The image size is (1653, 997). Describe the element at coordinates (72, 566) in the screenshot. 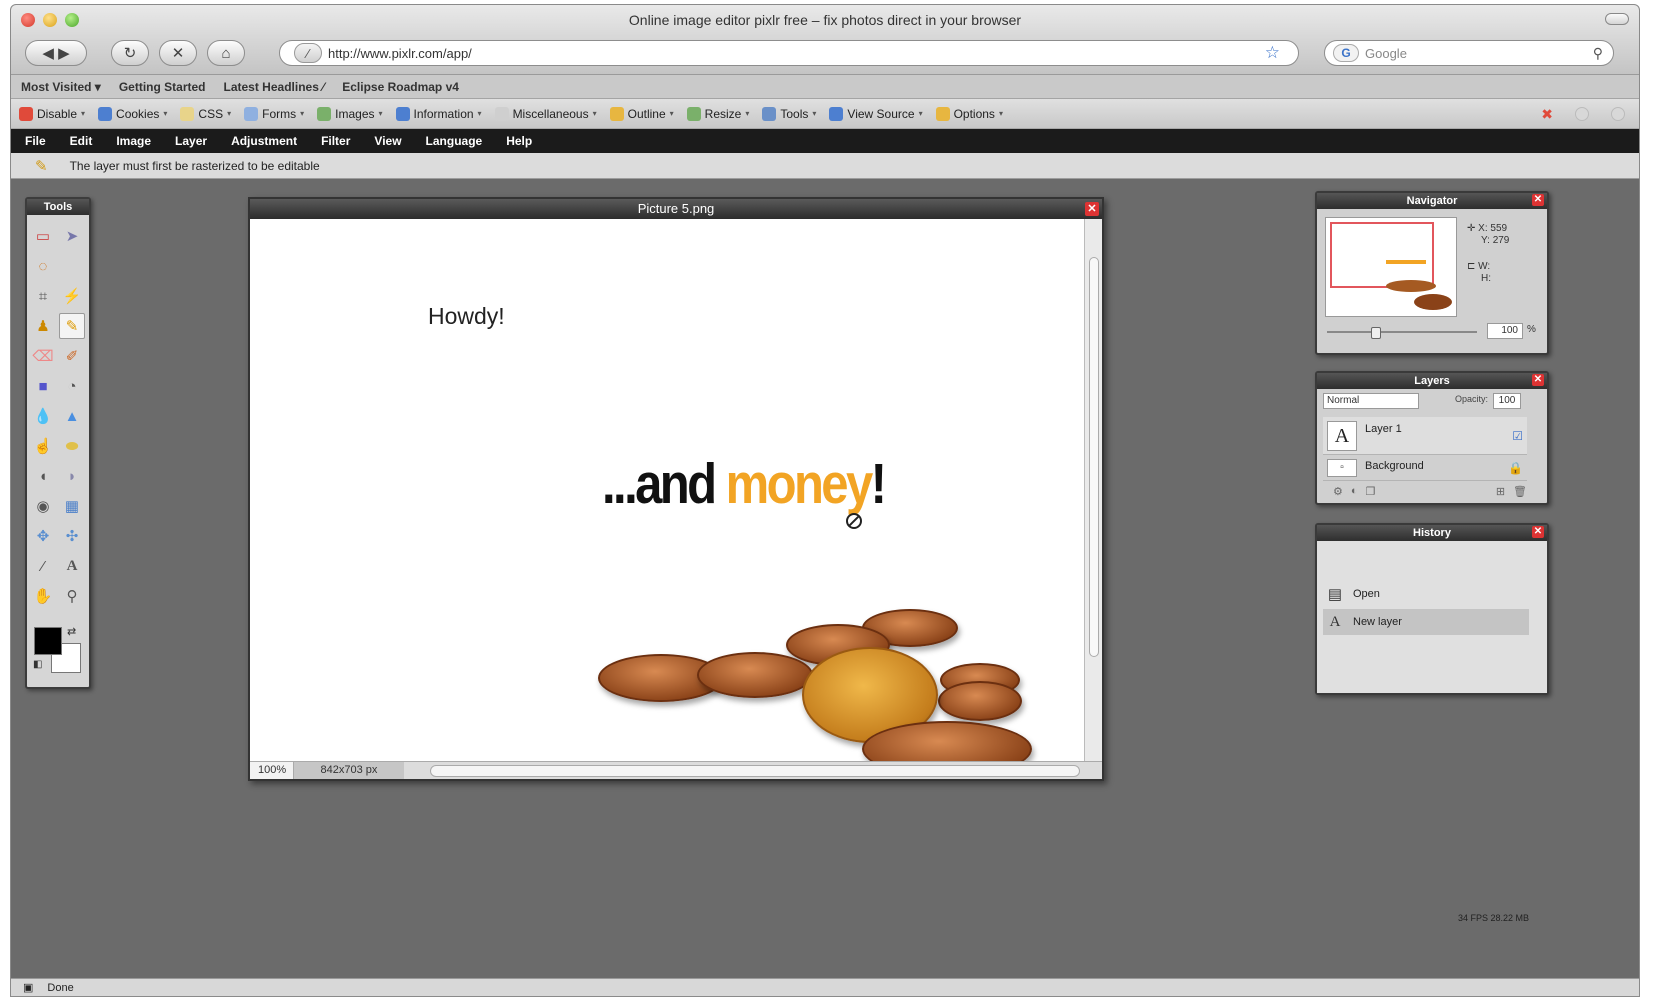

I see `type-tool-icon: A` at that location.